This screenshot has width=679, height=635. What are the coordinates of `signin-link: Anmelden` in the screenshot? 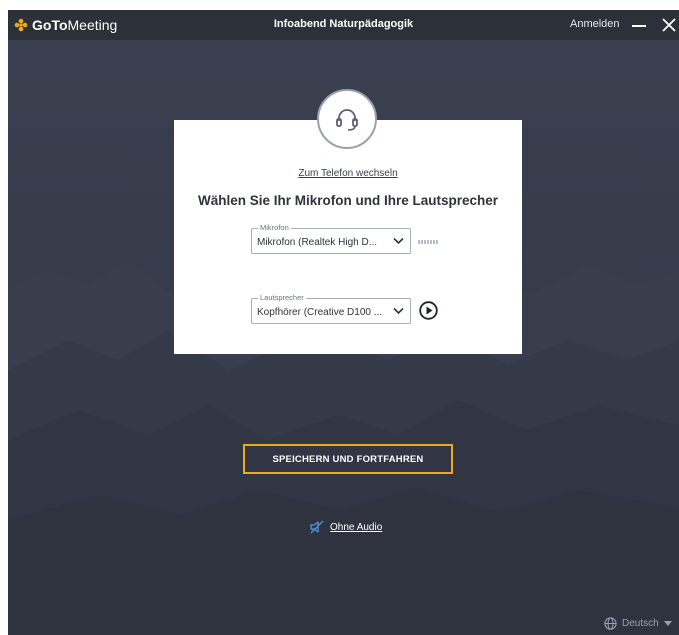 It's located at (595, 24).